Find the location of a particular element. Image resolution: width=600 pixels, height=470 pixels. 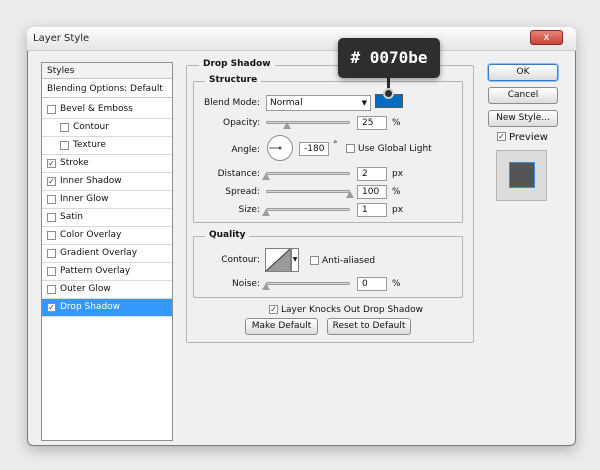

size-unit: px is located at coordinates (398, 210).